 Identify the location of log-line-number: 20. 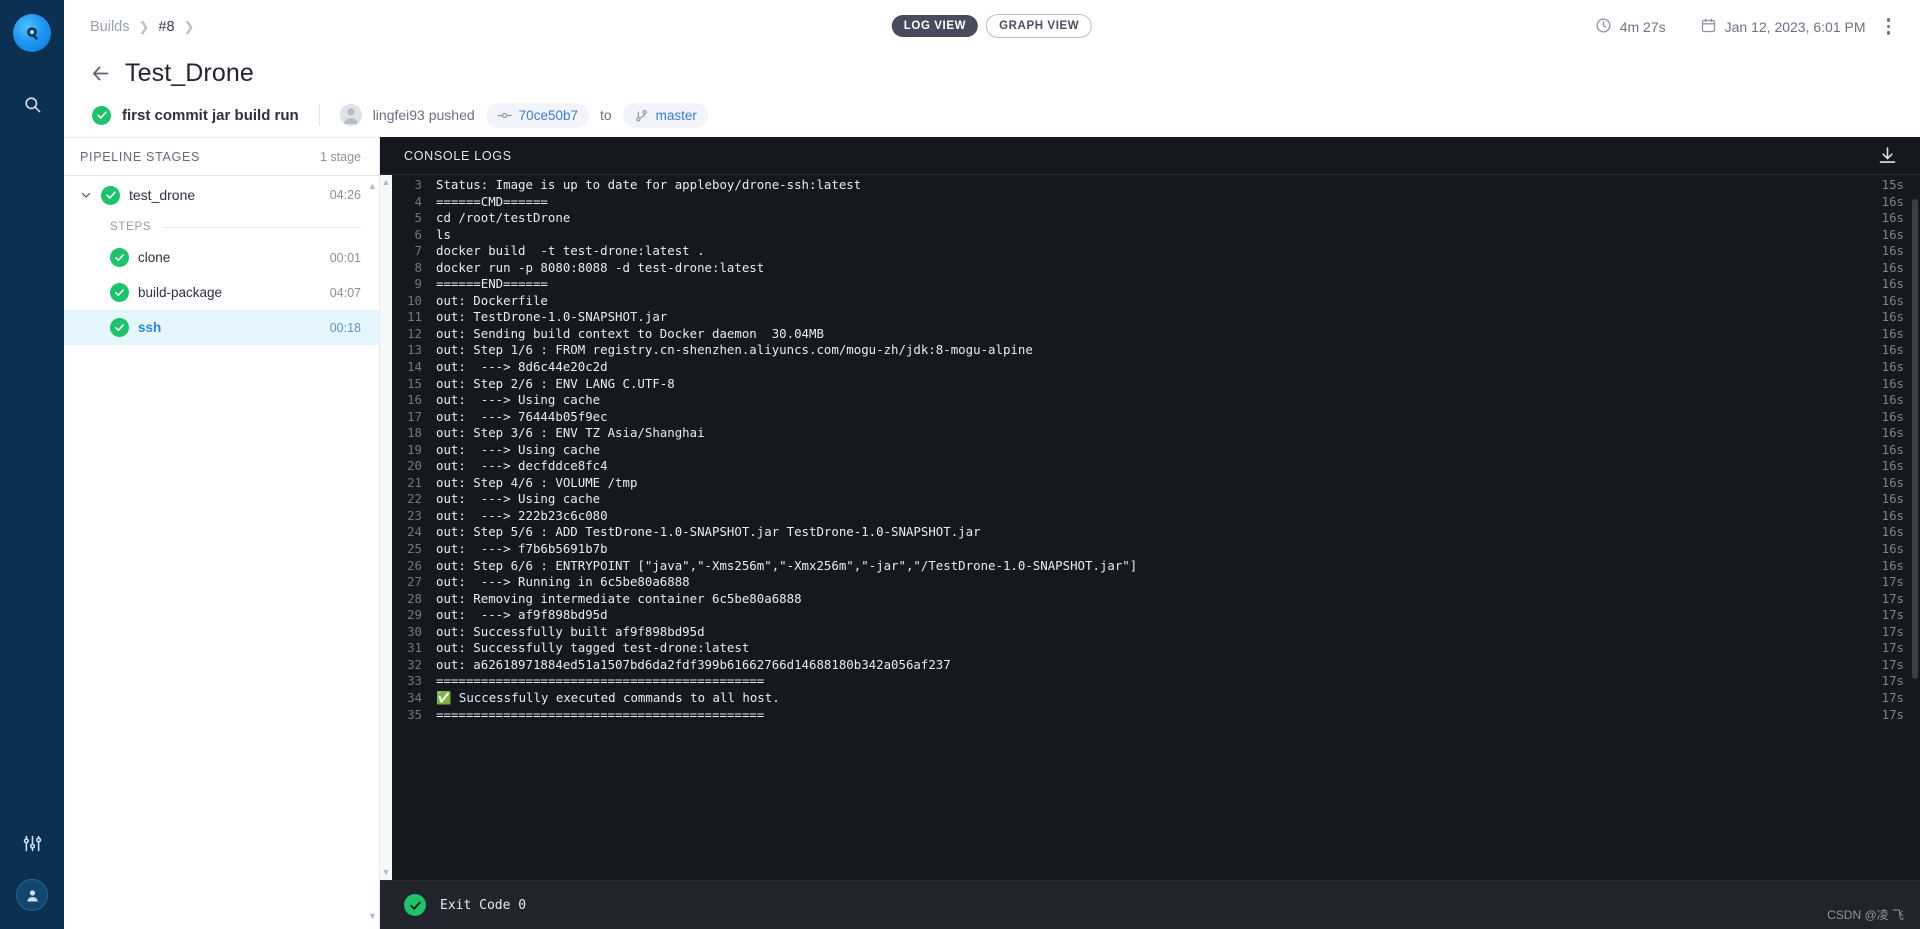
(414, 466).